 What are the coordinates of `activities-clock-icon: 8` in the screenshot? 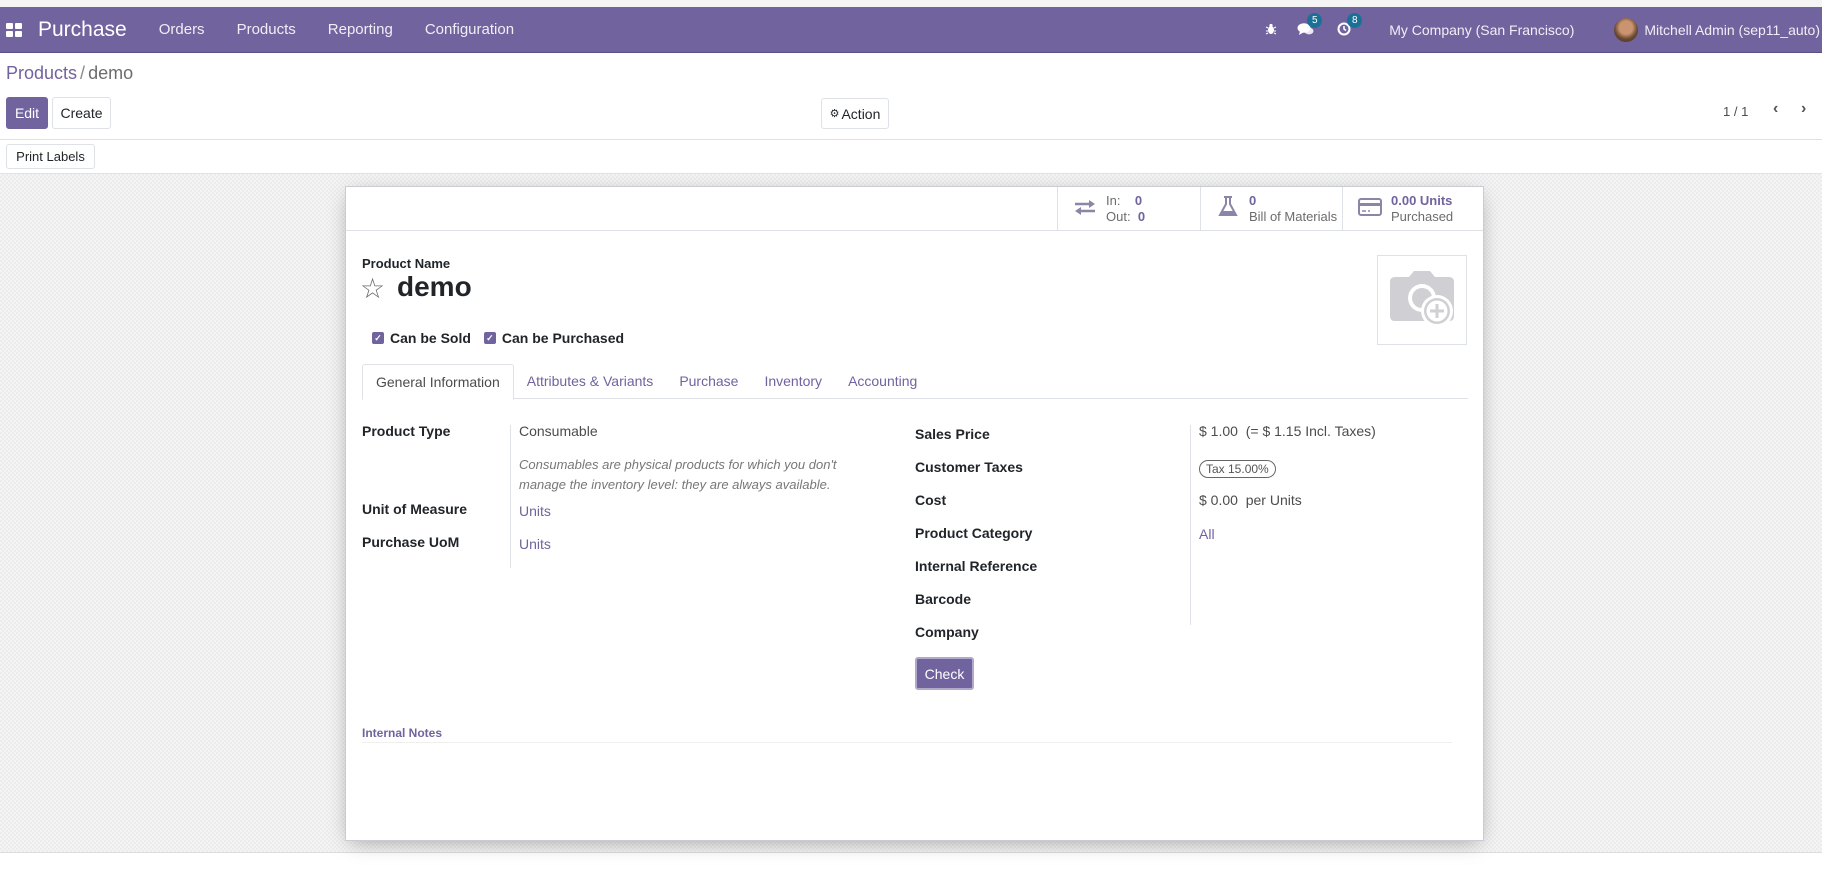 It's located at (1350, 25).